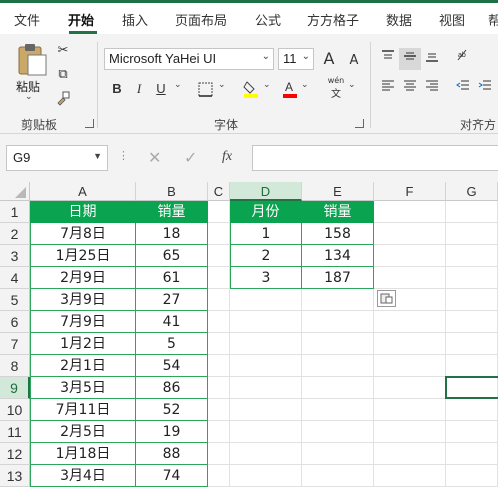  I want to click on table-cell: 18, so click(172, 234).